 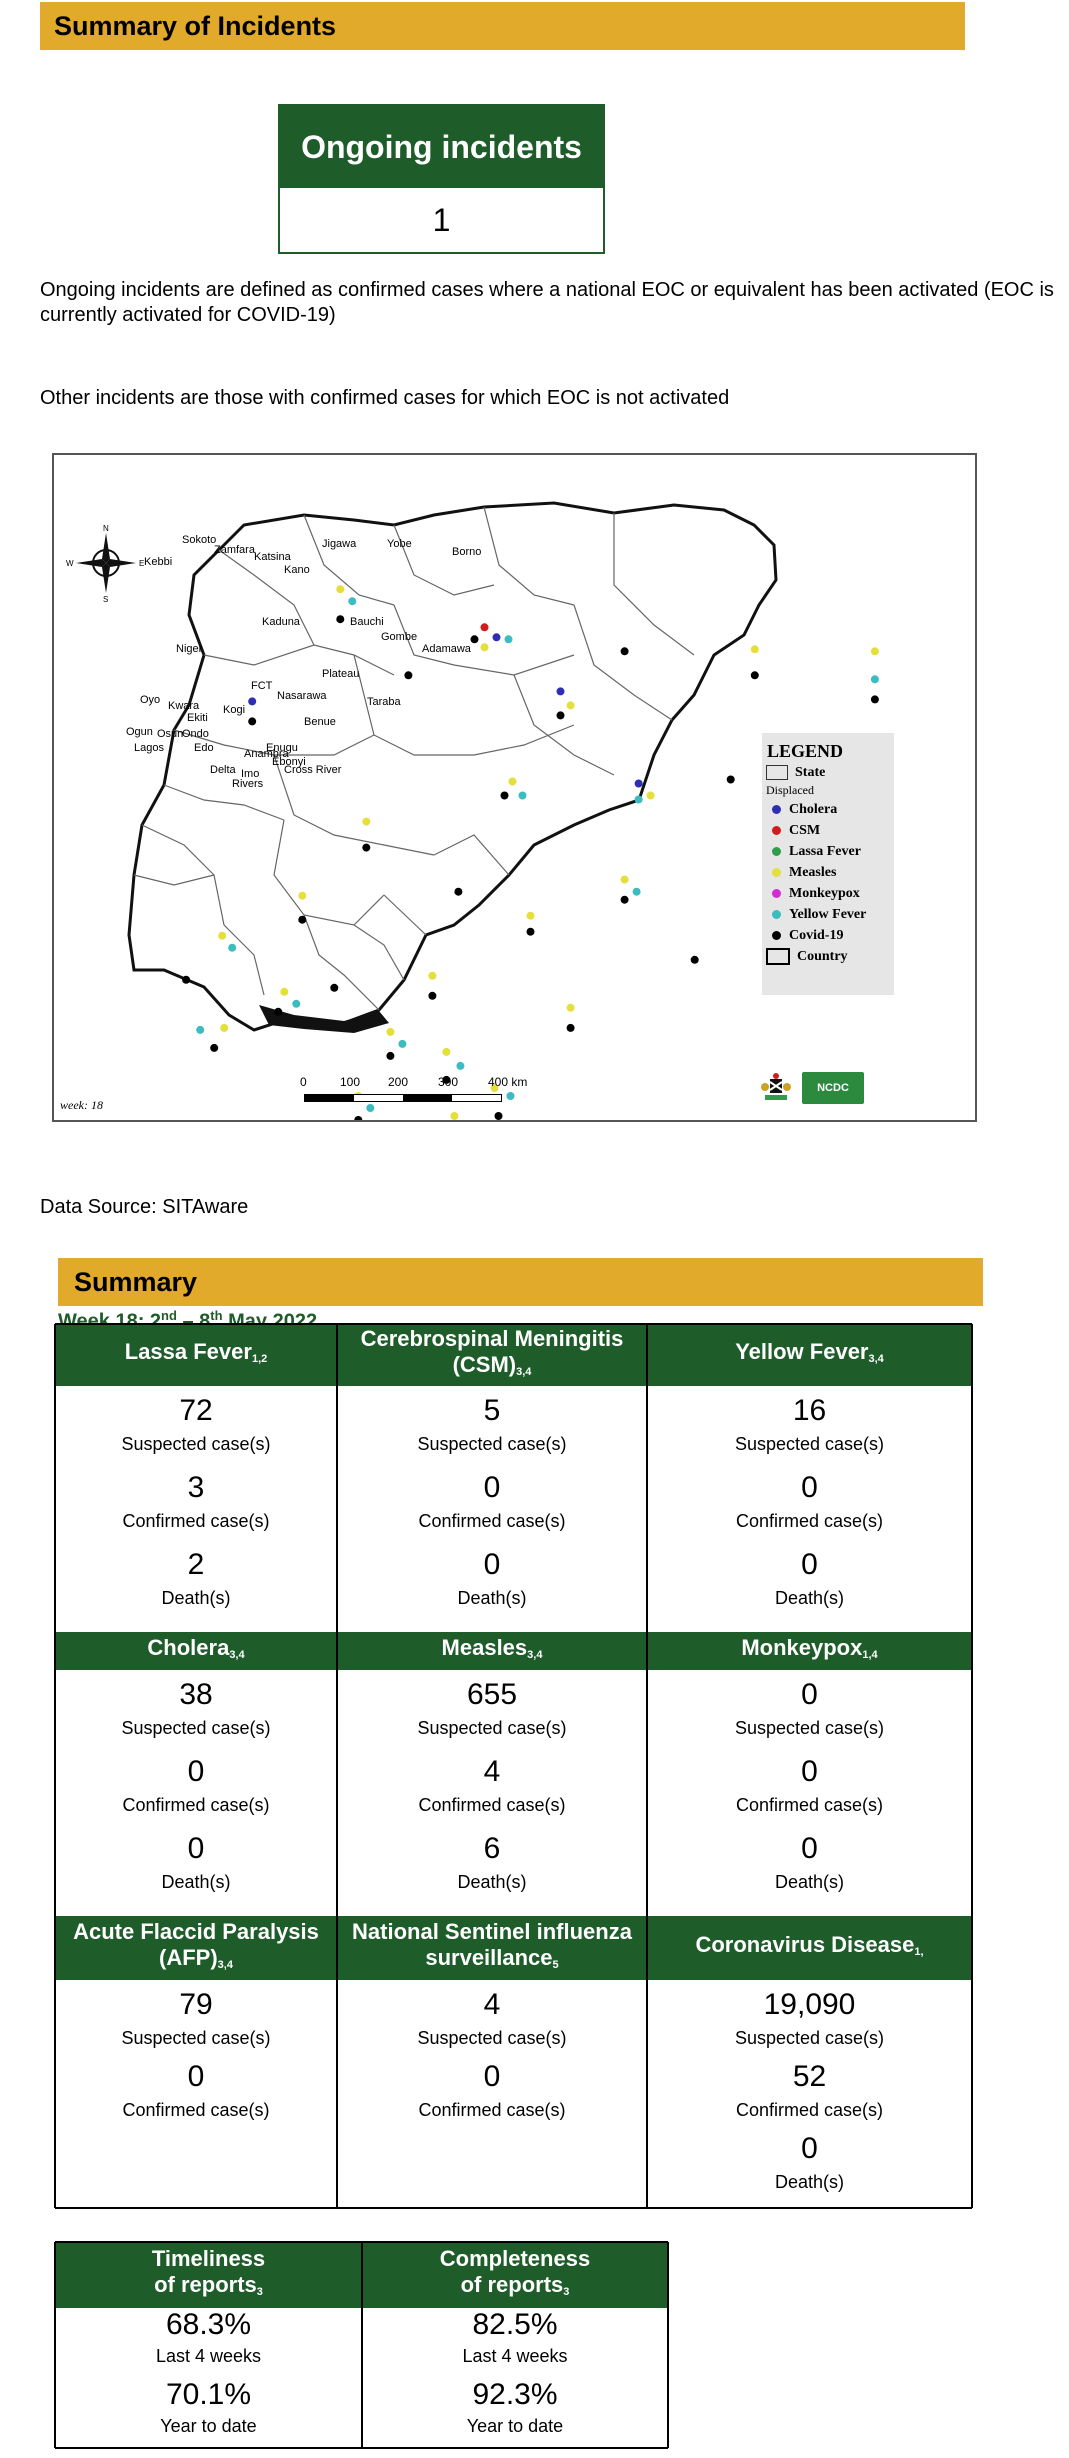 What do you see at coordinates (158, 562) in the screenshot?
I see `state-label-kebbi: Kebbi` at bounding box center [158, 562].